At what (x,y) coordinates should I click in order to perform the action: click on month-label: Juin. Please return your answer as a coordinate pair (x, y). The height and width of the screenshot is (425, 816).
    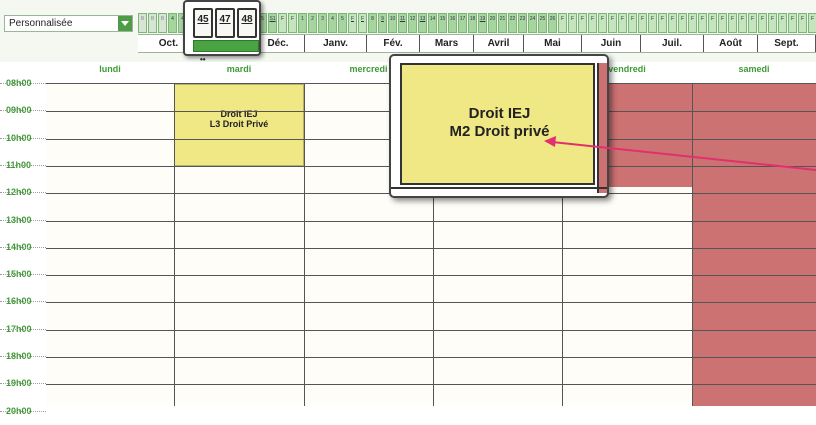
    Looking at the image, I should click on (611, 43).